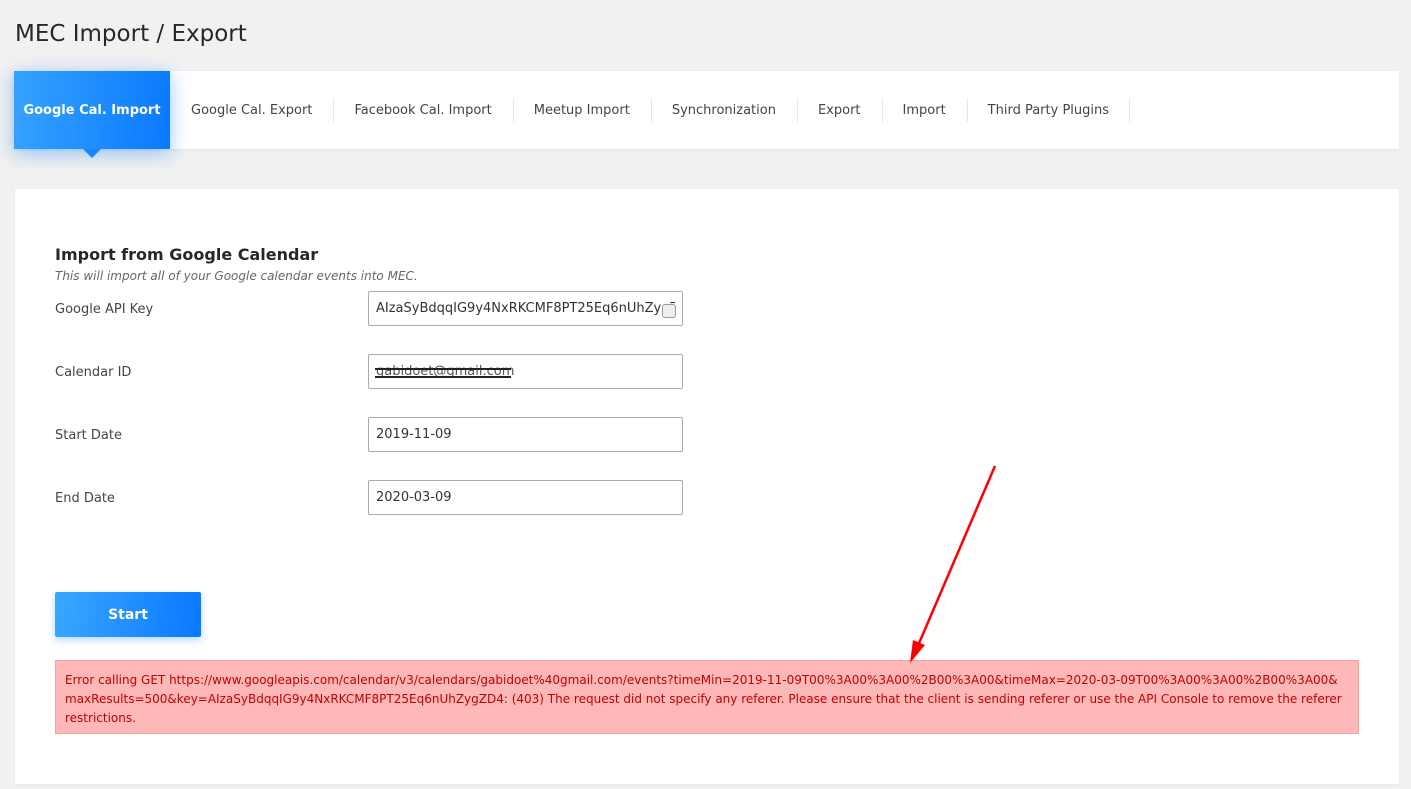  I want to click on end-date-label: End Date, so click(85, 498).